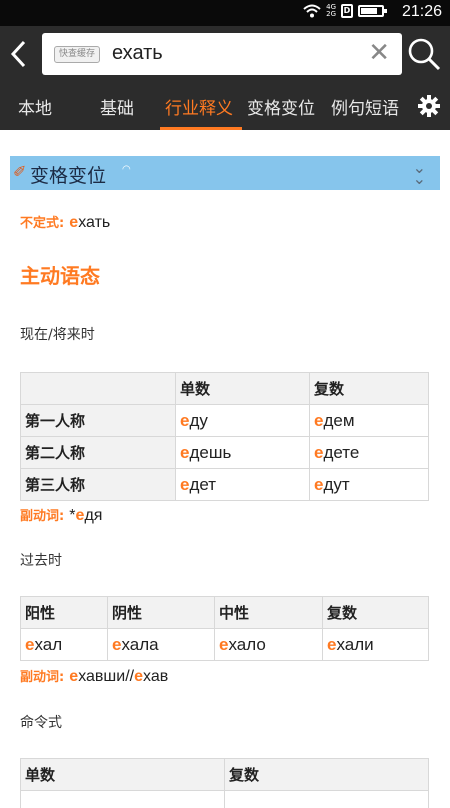  Describe the element at coordinates (117, 106) in the screenshot. I see `tab-basic: 基础` at that location.